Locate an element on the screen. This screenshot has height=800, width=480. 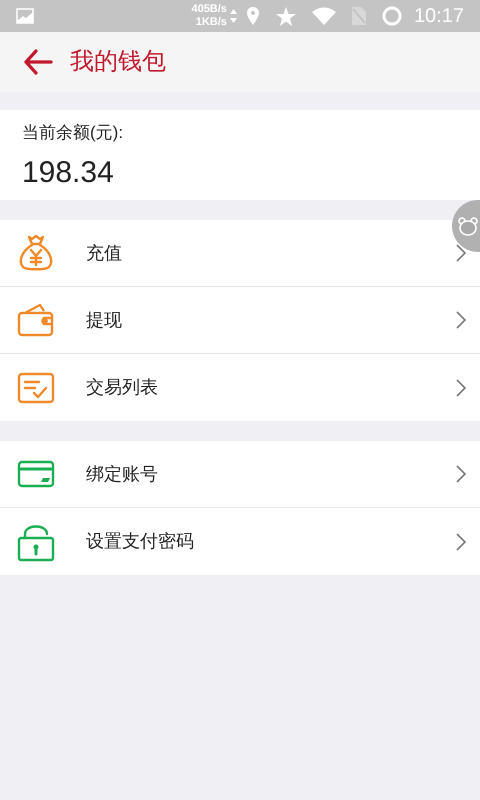
wifi-icon is located at coordinates (324, 16).